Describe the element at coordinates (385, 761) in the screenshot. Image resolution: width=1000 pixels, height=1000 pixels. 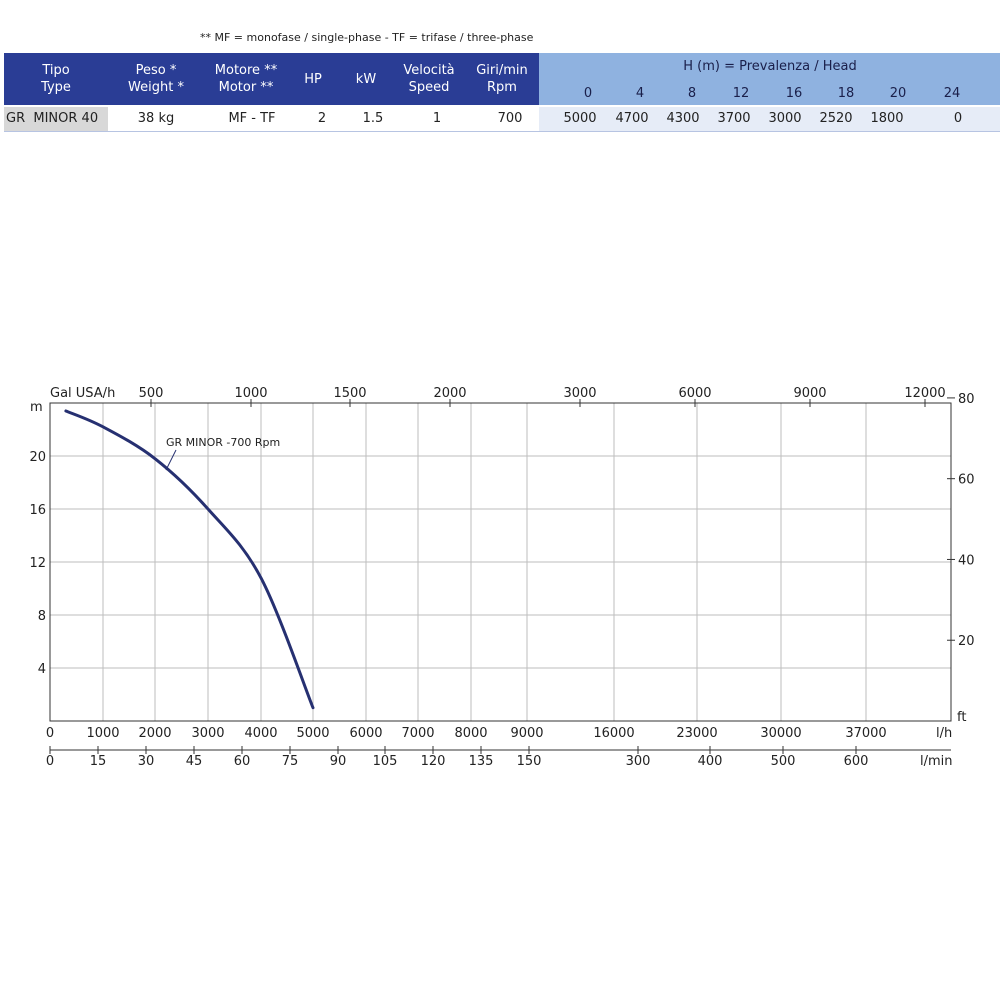
I see `x-tick-label-lmin: 105` at that location.